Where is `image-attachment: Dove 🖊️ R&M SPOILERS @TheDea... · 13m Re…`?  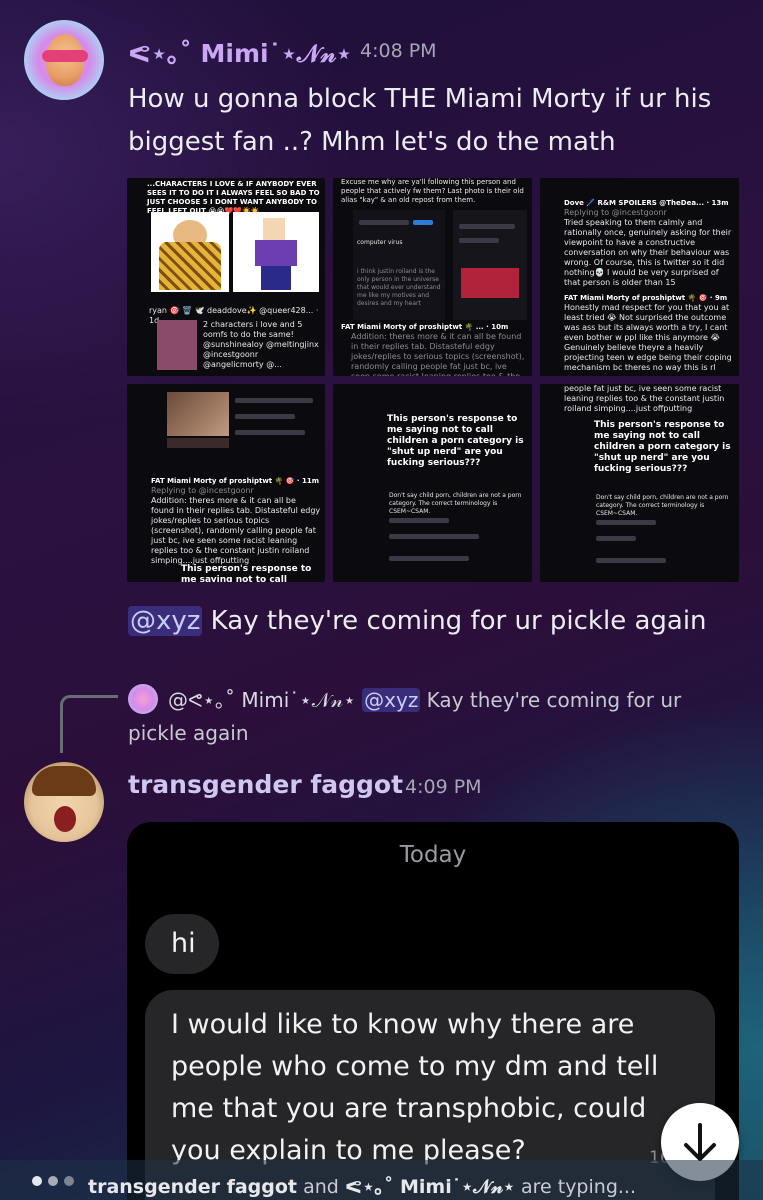
image-attachment: Dove 🖊️ R&M SPOILERS @TheDea... · 13m Re… is located at coordinates (639, 277).